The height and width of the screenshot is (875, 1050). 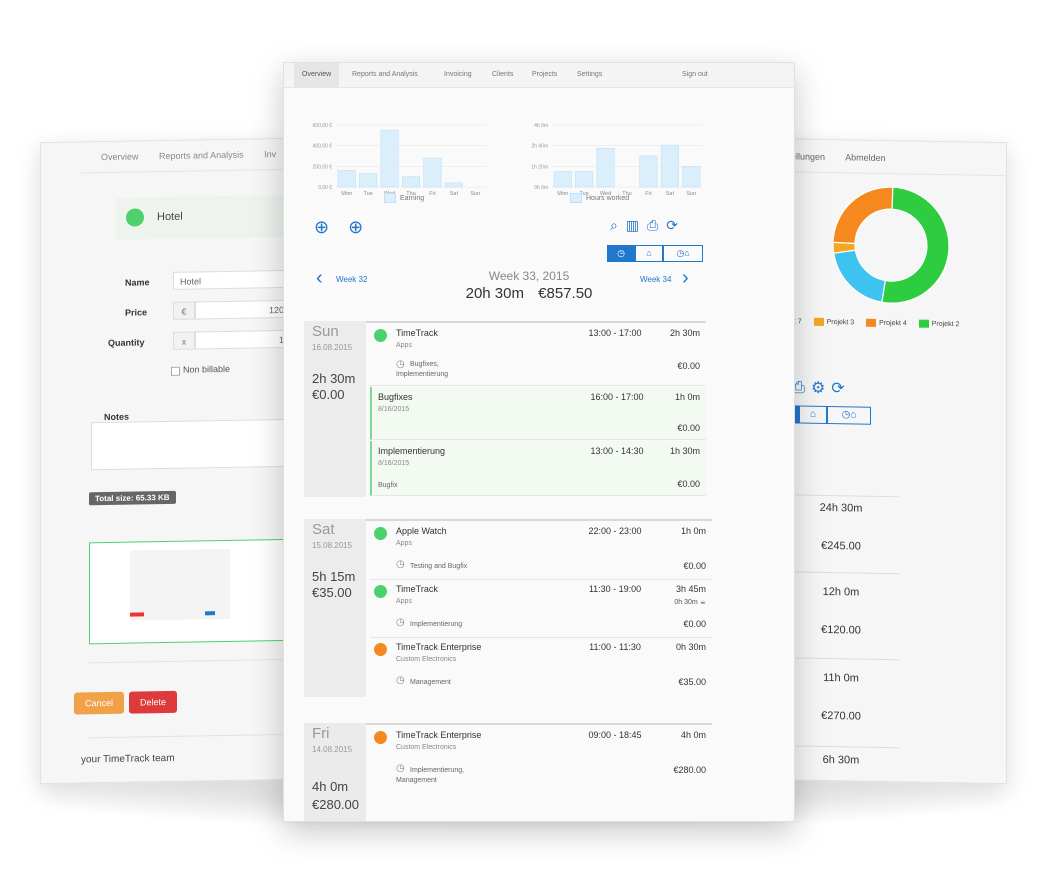 What do you see at coordinates (636, 225) in the screenshot?
I see `bar-chart-icon: ▥` at bounding box center [636, 225].